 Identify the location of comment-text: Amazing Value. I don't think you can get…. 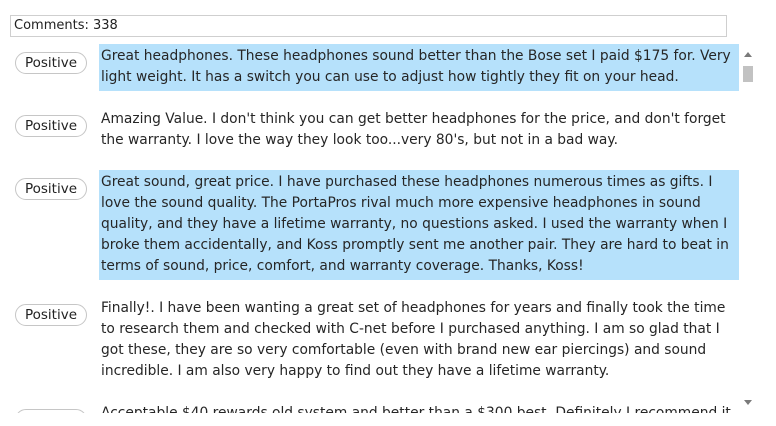
(419, 130).